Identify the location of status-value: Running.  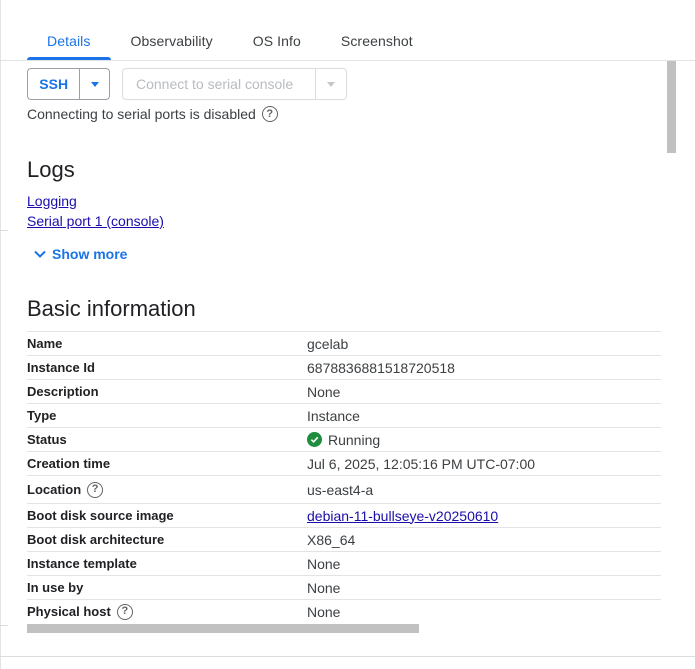
(343, 440).